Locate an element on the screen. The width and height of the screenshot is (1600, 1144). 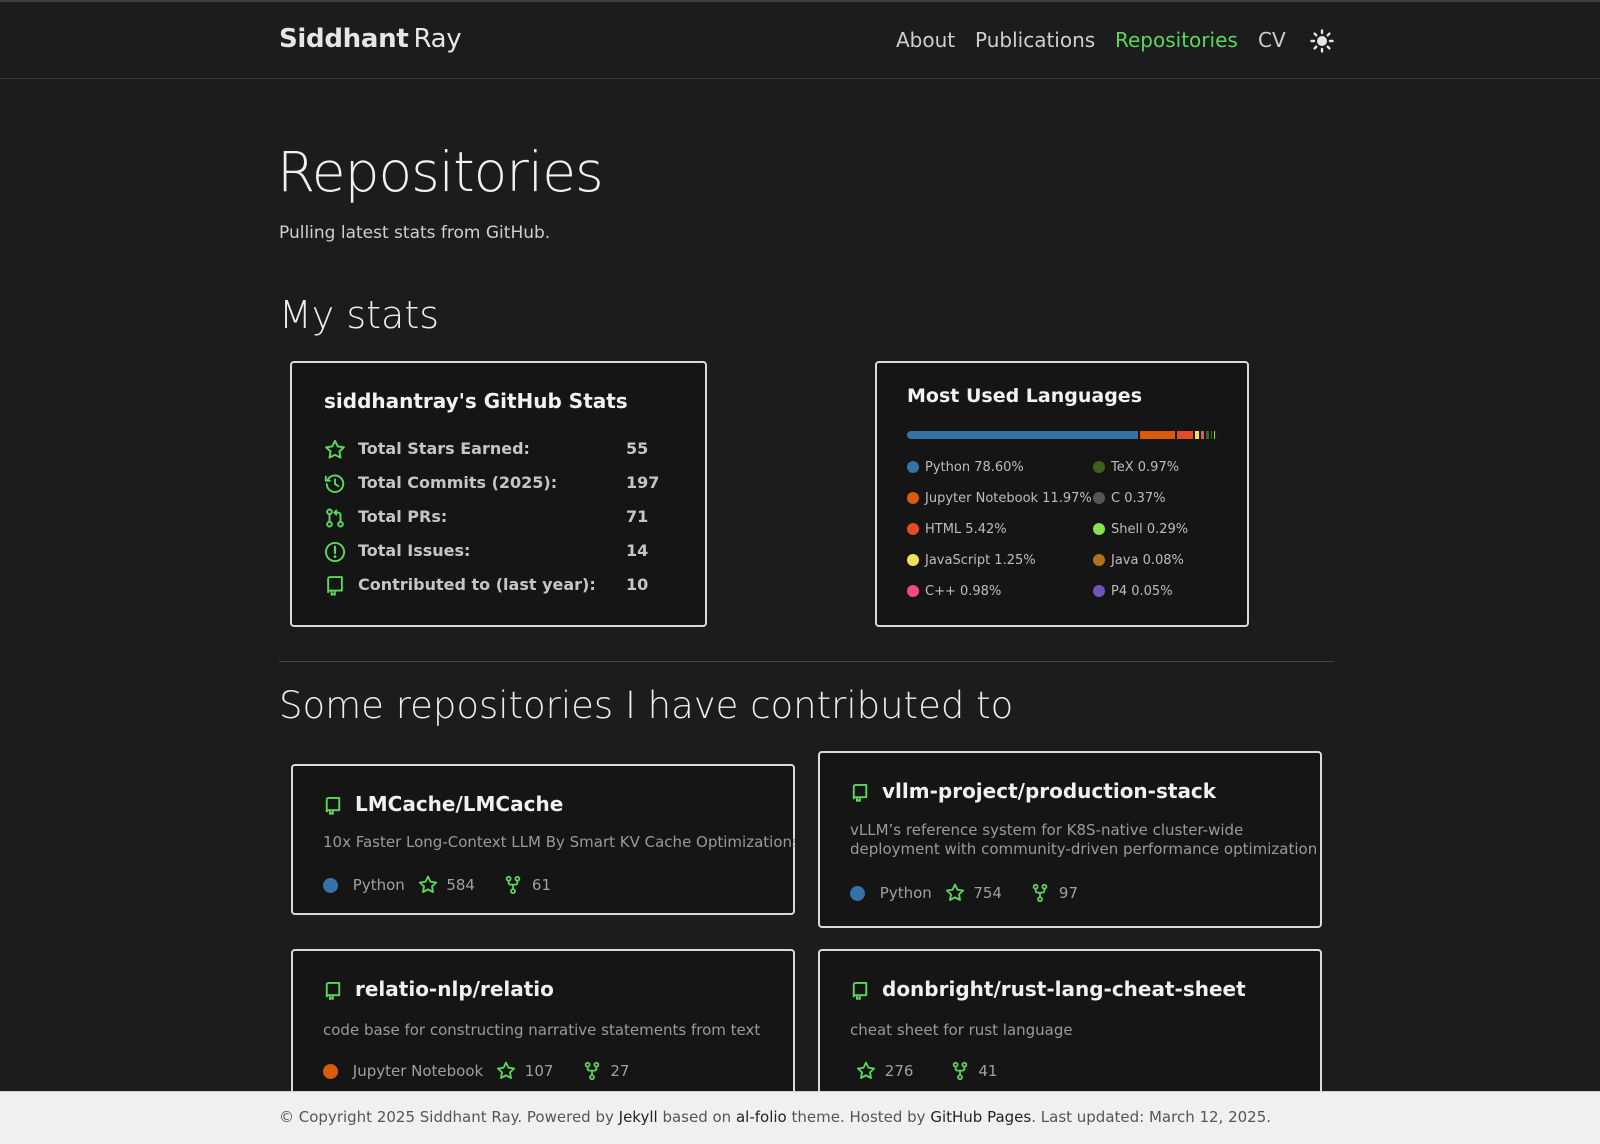
footer-jekyll-link: Jekyll is located at coordinates (638, 1117).